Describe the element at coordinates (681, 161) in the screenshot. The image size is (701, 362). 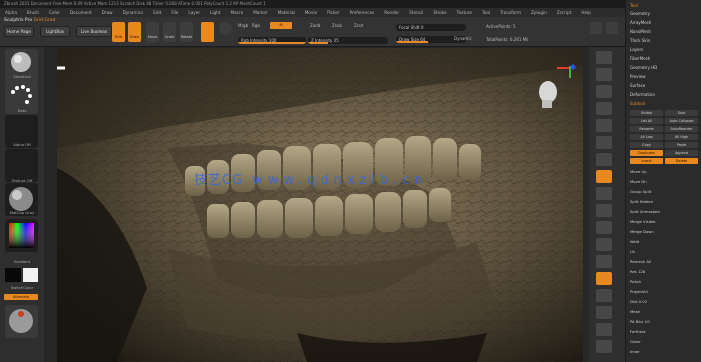
I see `subtool-delete-button: Delete` at that location.